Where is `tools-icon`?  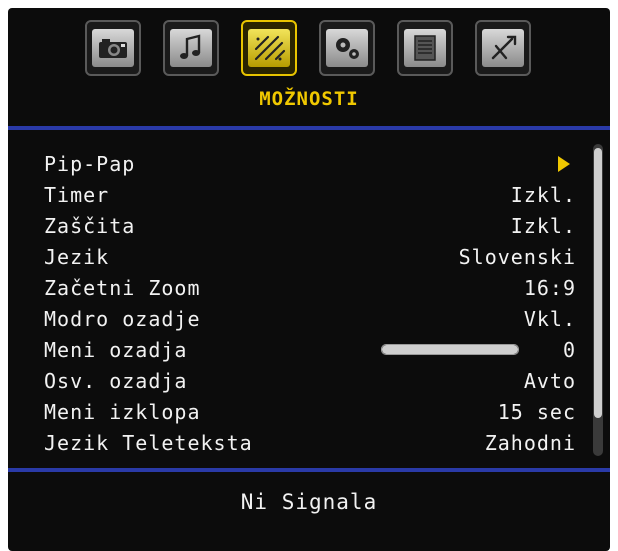 tools-icon is located at coordinates (504, 47).